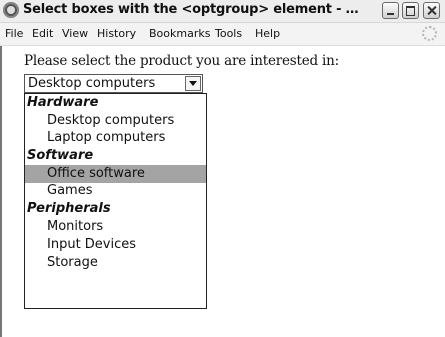 Image resolution: width=445 pixels, height=337 pixels. What do you see at coordinates (115, 191) in the screenshot?
I see `option-games: Games` at bounding box center [115, 191].